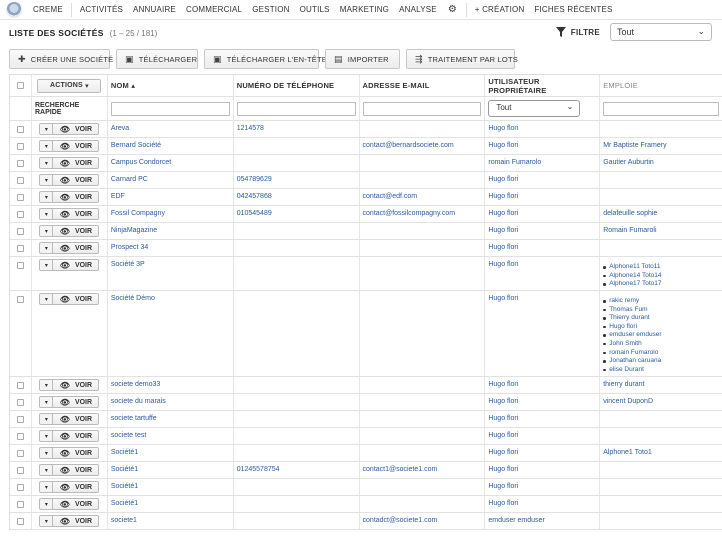 The height and width of the screenshot is (542, 722). I want to click on employee-link: rakic remy, so click(632, 301).